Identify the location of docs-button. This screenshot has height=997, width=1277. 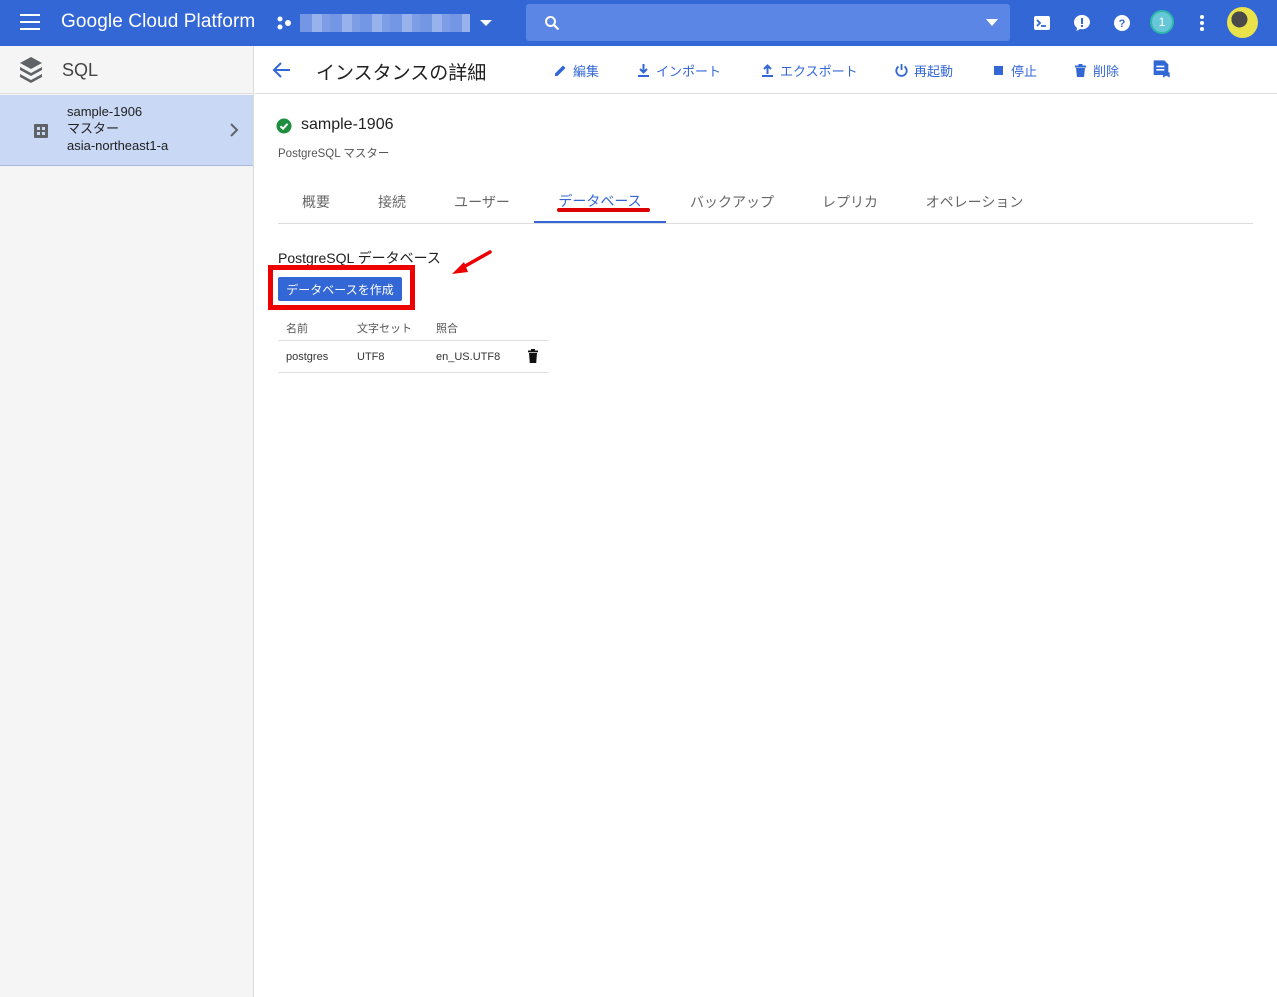
(1161, 69).